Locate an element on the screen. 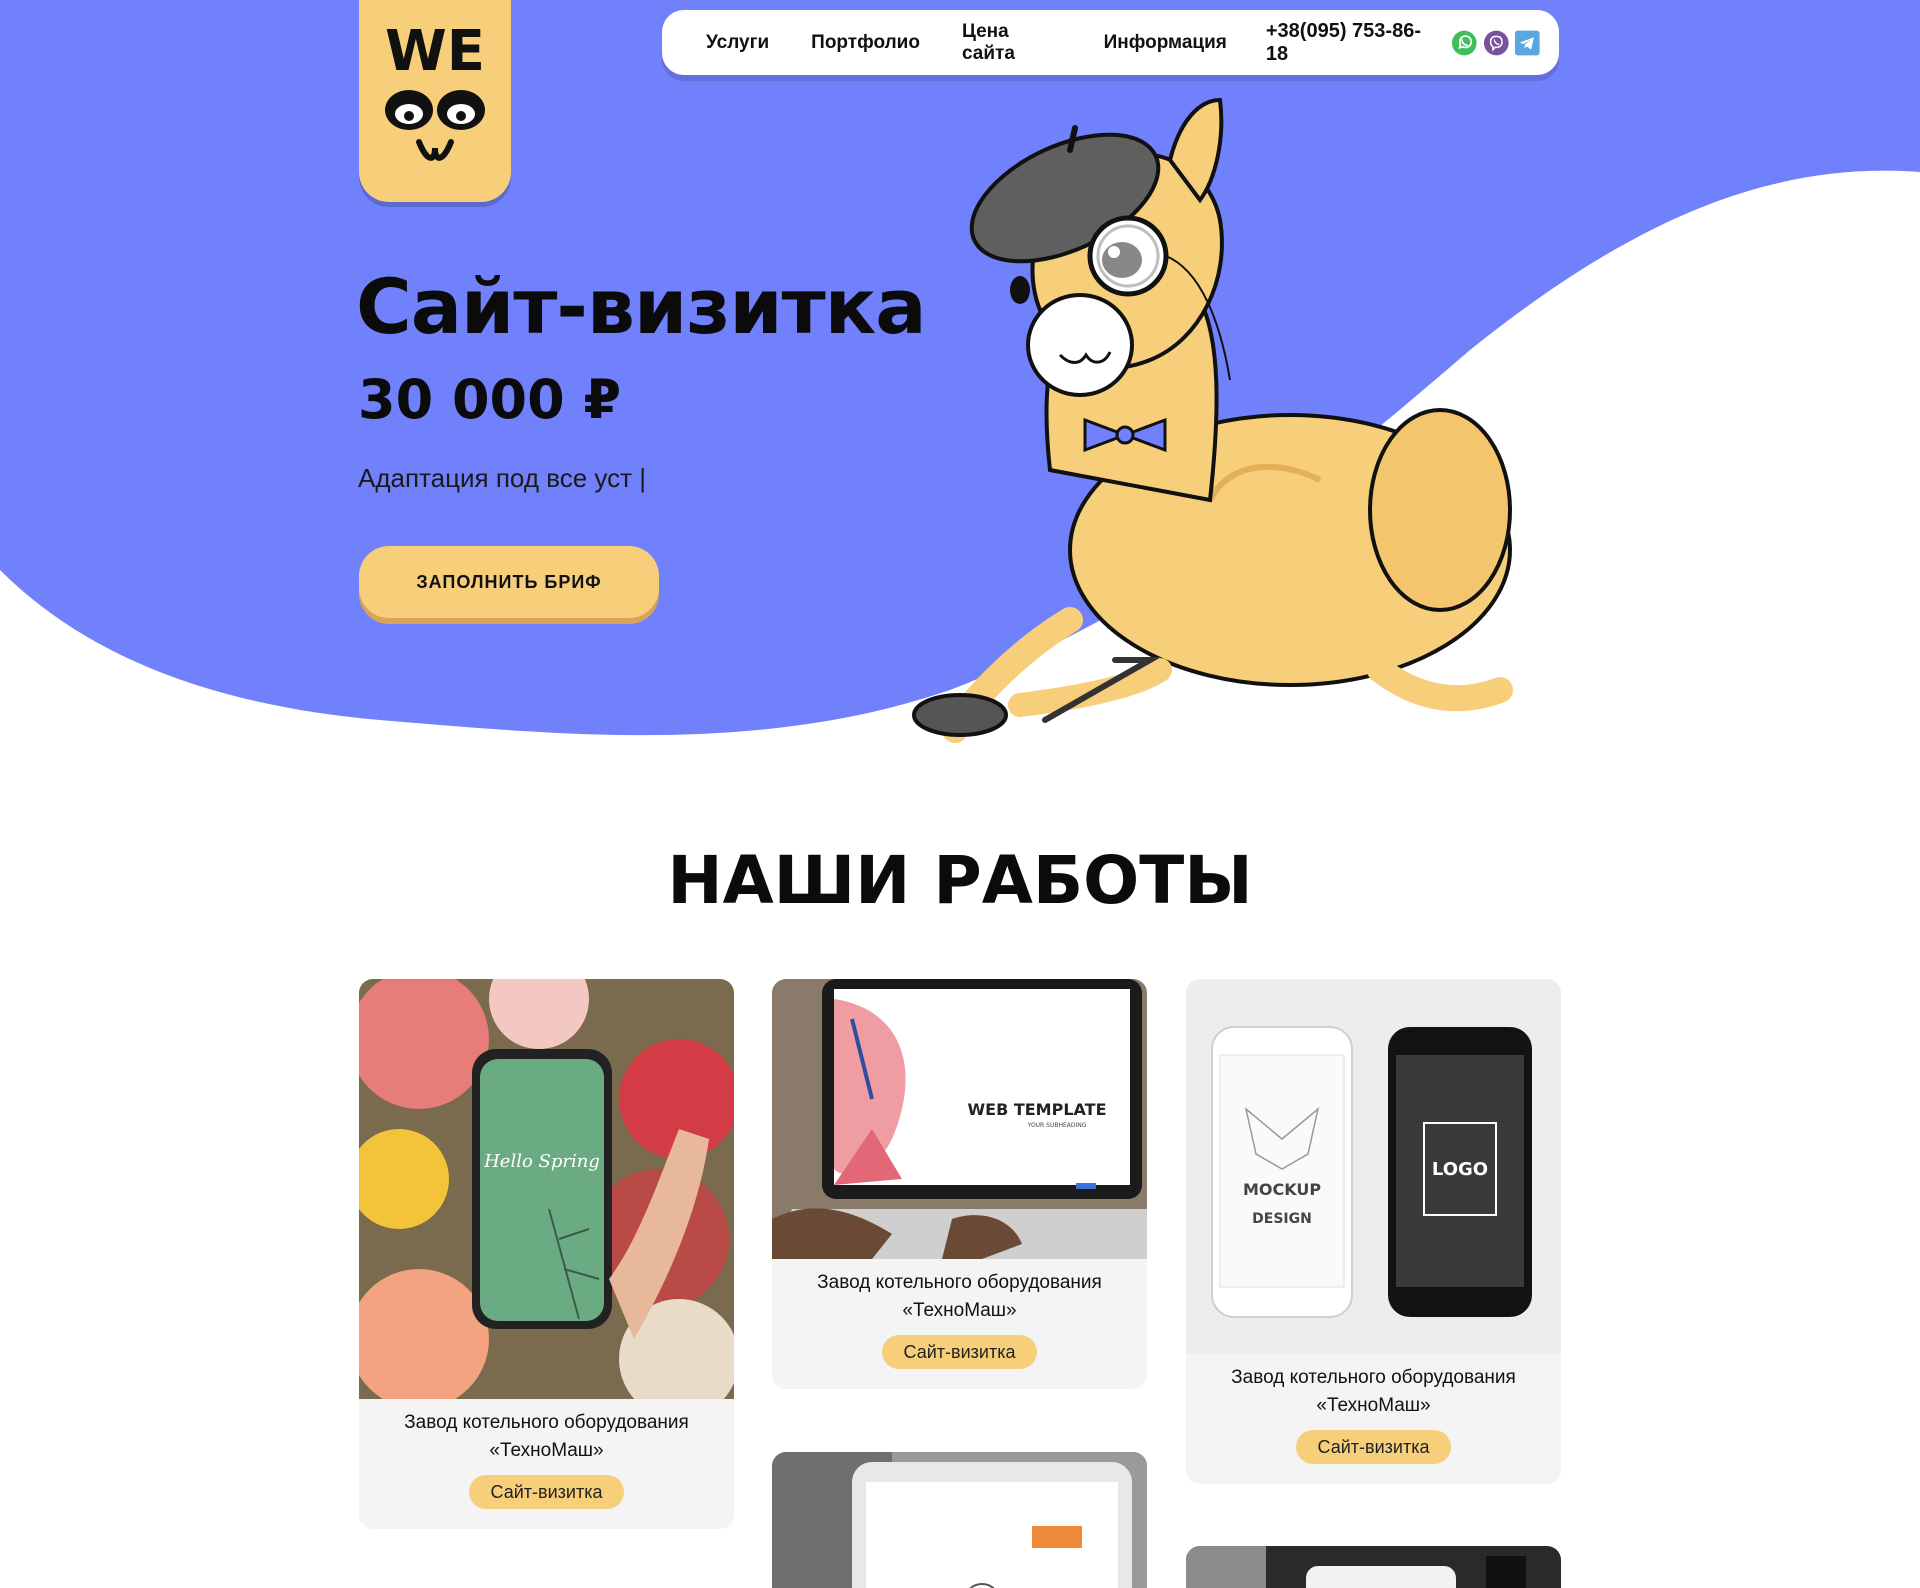 Image resolution: width=1920 pixels, height=1588 pixels. laptop-web-template-image: WEB TEMPLATE YOUR SUBHEADING is located at coordinates (959, 1119).